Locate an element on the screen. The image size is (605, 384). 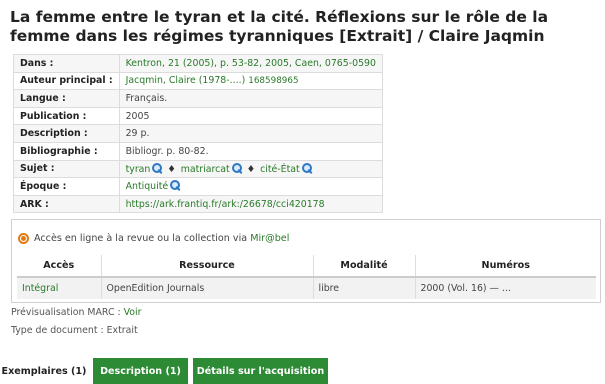
langue-label: Langue : is located at coordinates (66, 98).